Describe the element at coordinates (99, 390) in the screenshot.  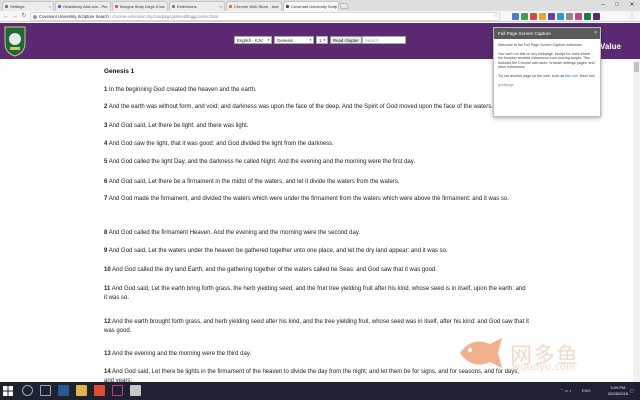
I see `chrome-taskbar-icon` at that location.